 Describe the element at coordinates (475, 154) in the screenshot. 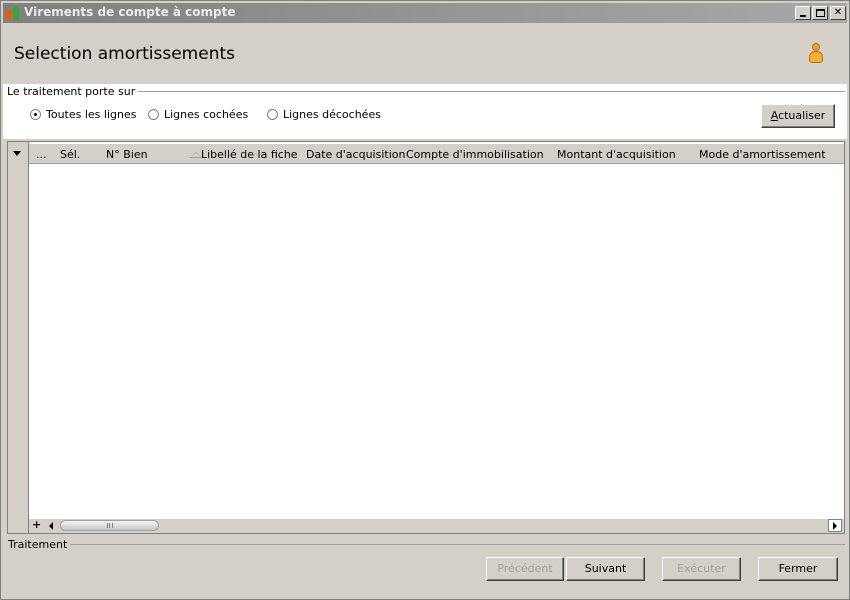

I see `column-header-asset-account: Compte d'immobilisation` at that location.